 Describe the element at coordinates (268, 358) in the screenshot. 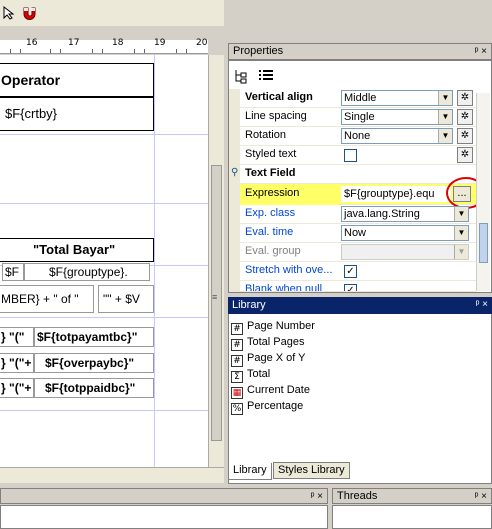

I see `library-item-page-x-of-y: # Page X of Y` at that location.